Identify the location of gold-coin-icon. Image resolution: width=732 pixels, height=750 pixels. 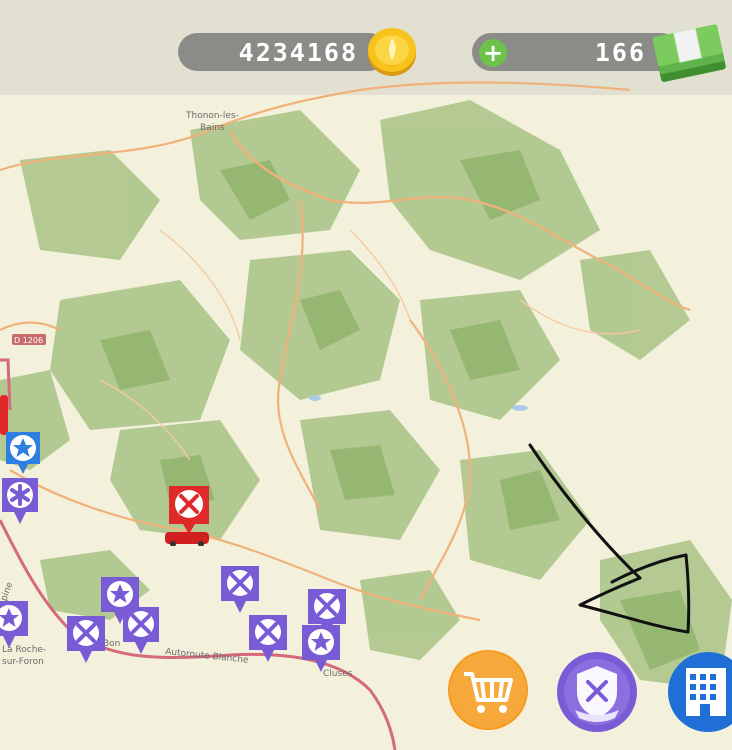
(392, 52).